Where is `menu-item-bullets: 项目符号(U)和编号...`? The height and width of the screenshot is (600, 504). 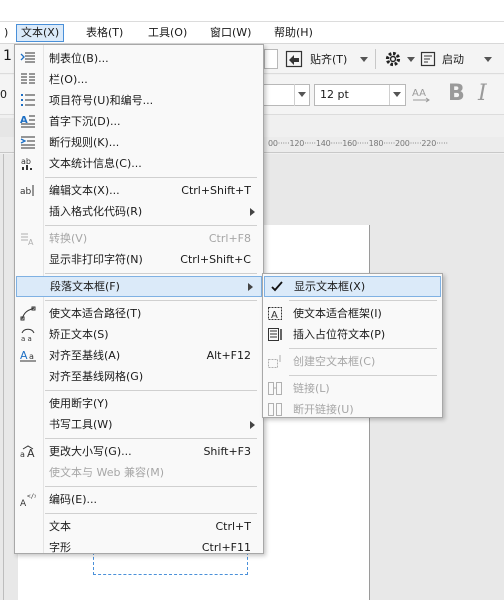 menu-item-bullets: 项目符号(U)和编号... is located at coordinates (139, 100).